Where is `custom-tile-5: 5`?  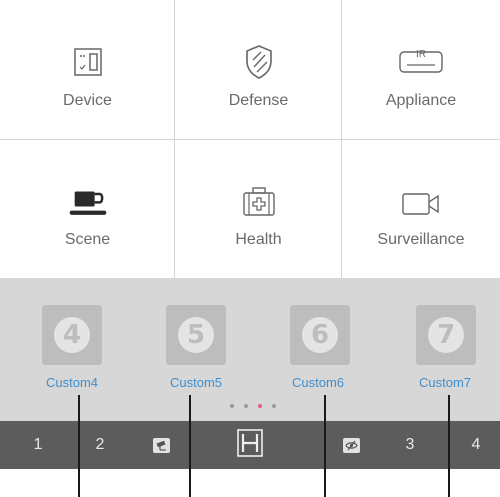 custom-tile-5: 5 is located at coordinates (196, 335).